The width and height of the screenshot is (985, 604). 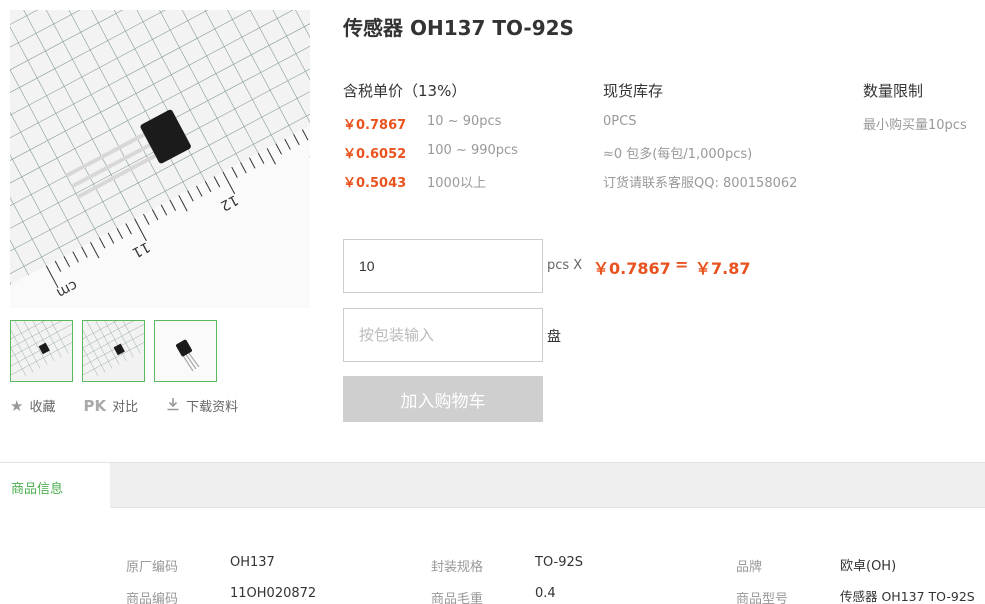 I want to click on tab-bar: 商品信息, so click(x=492, y=485).